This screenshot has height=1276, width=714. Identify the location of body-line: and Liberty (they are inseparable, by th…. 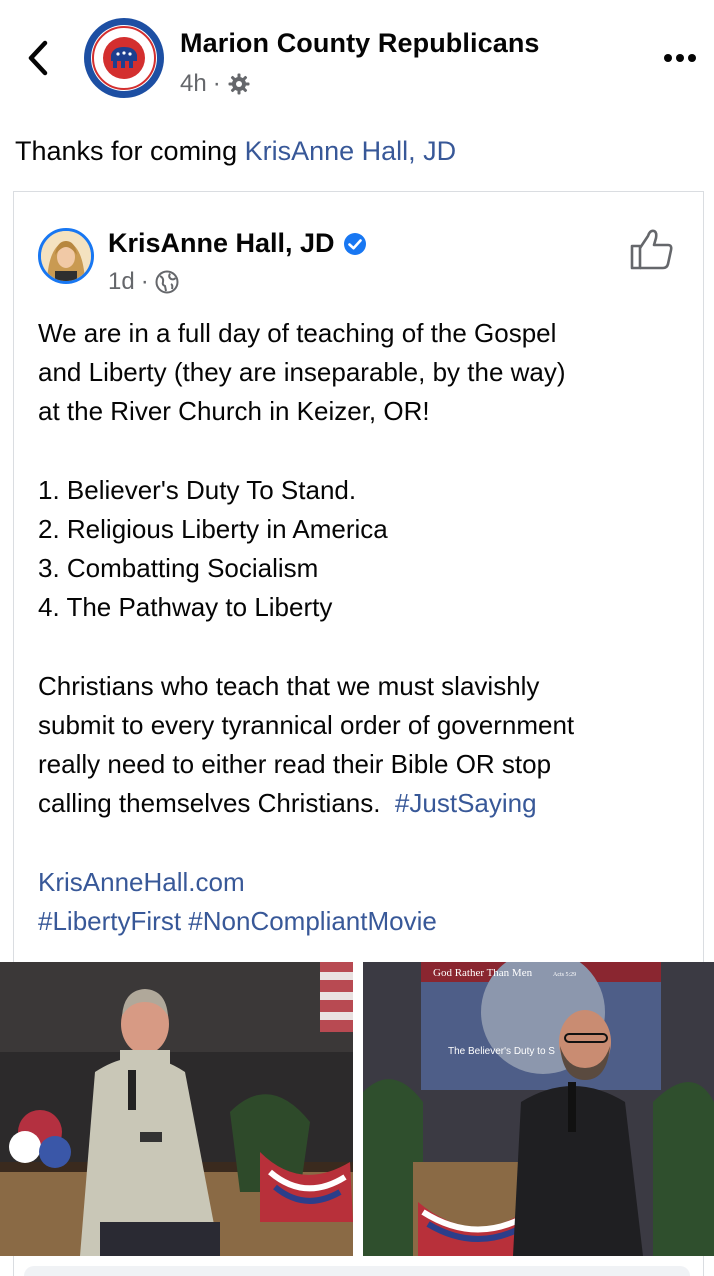
(302, 372).